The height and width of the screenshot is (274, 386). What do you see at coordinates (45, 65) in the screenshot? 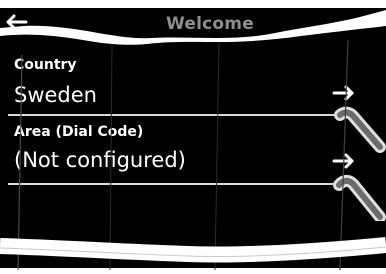
I see `country-label: Country` at bounding box center [45, 65].